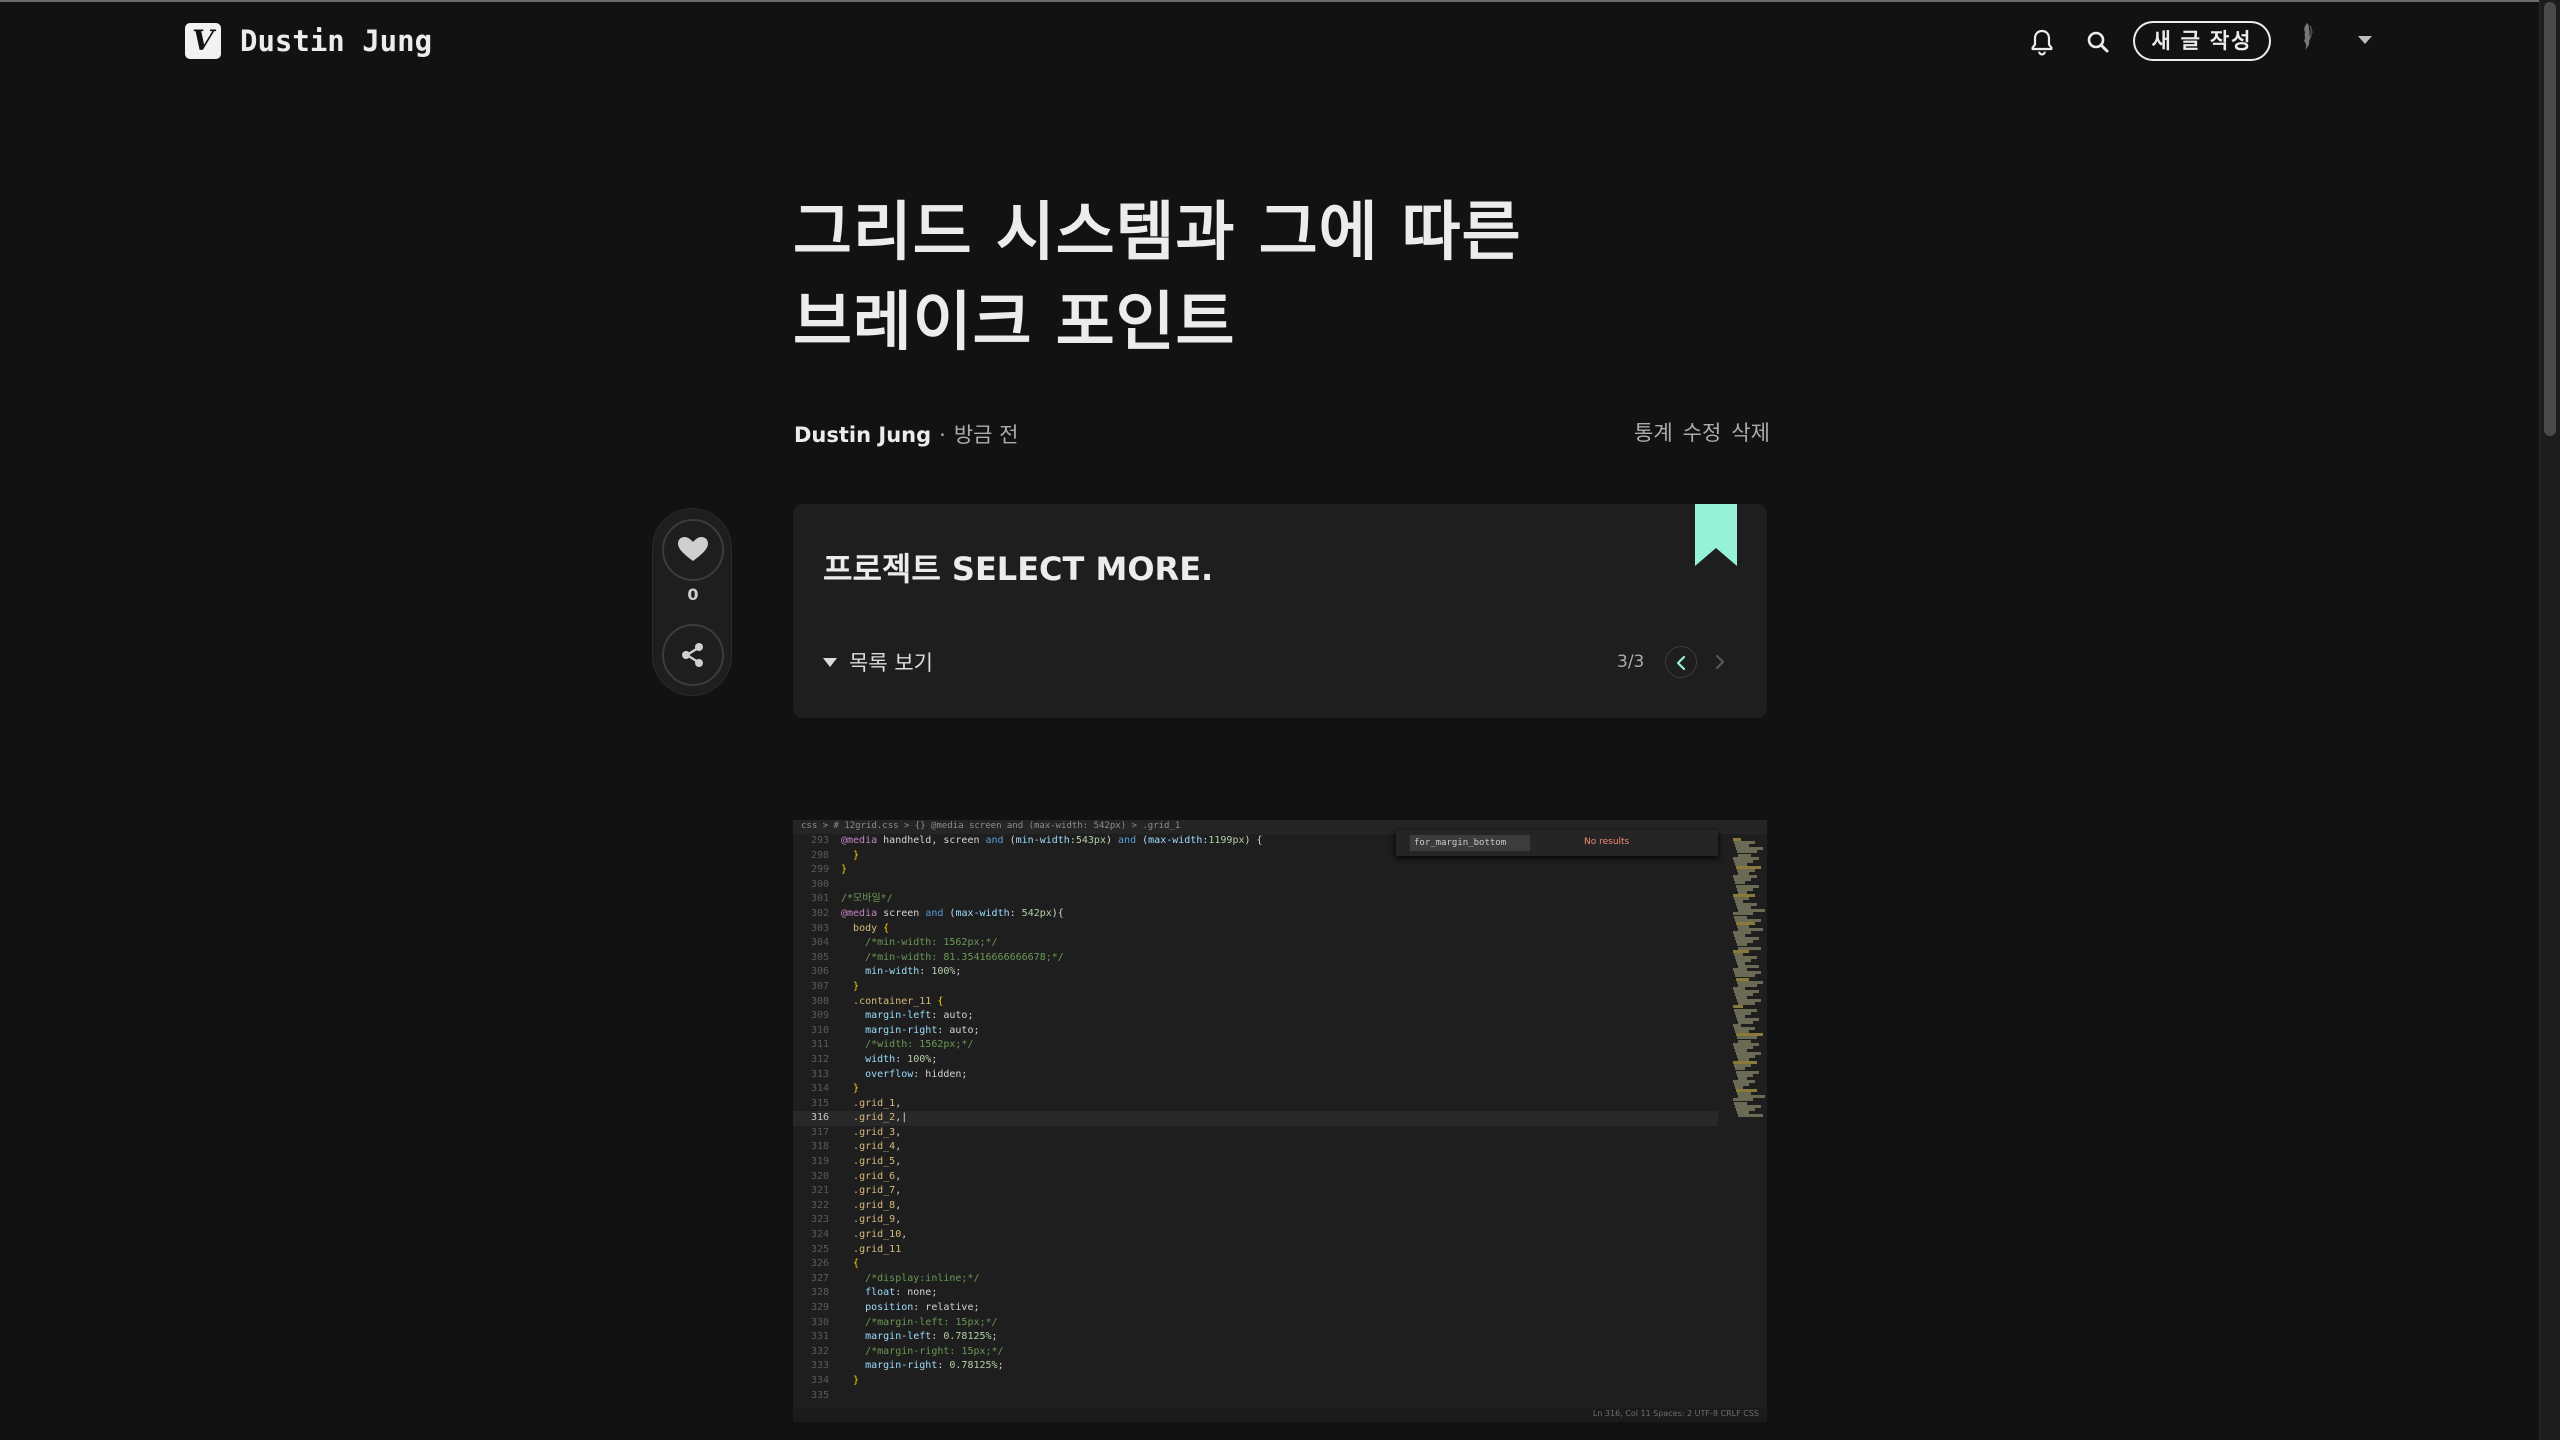 The image size is (2560, 1440). I want to click on window-top-border, so click(1280, 1).